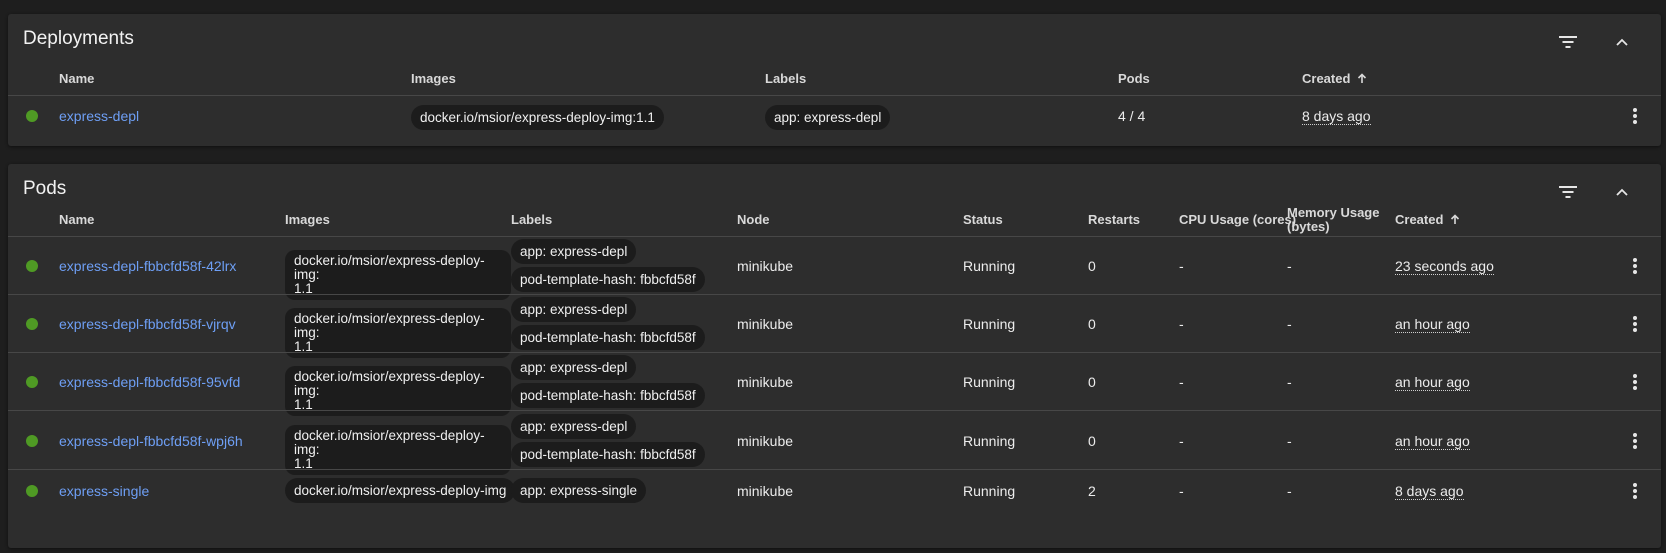 This screenshot has width=1666, height=553. Describe the element at coordinates (753, 220) in the screenshot. I see `col-node: Node` at that location.